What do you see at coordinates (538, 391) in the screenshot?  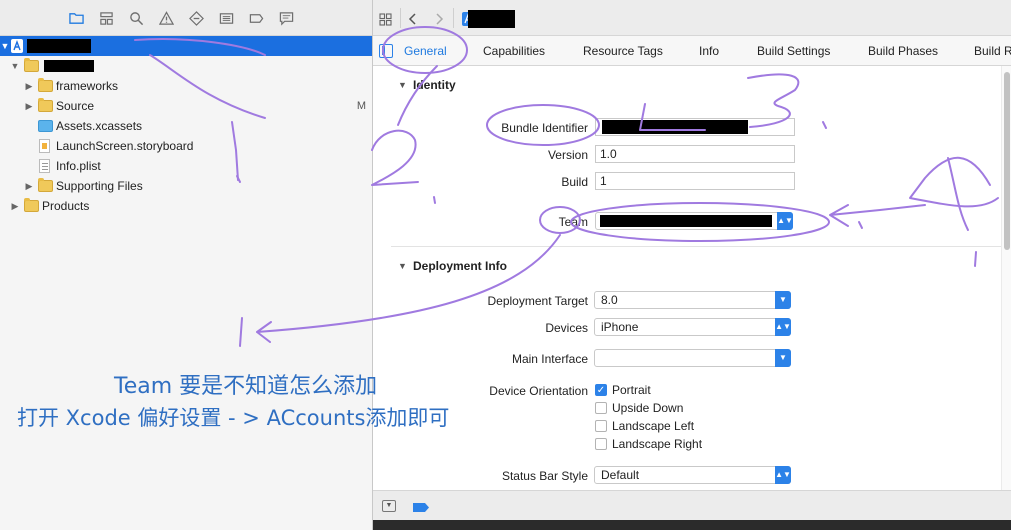 I see `device-orientation-label: Device Orientation` at bounding box center [538, 391].